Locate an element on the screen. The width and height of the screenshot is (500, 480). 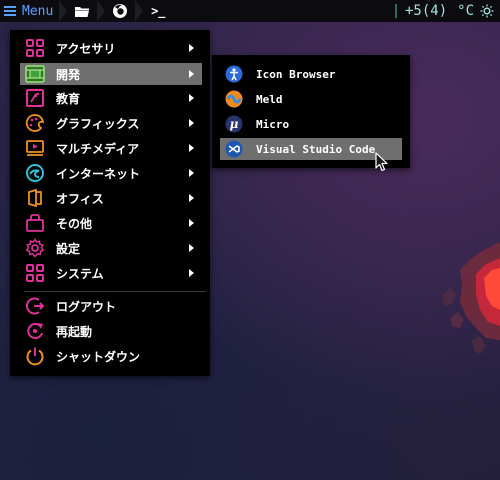
micro-icon: μ is located at coordinates (234, 124).